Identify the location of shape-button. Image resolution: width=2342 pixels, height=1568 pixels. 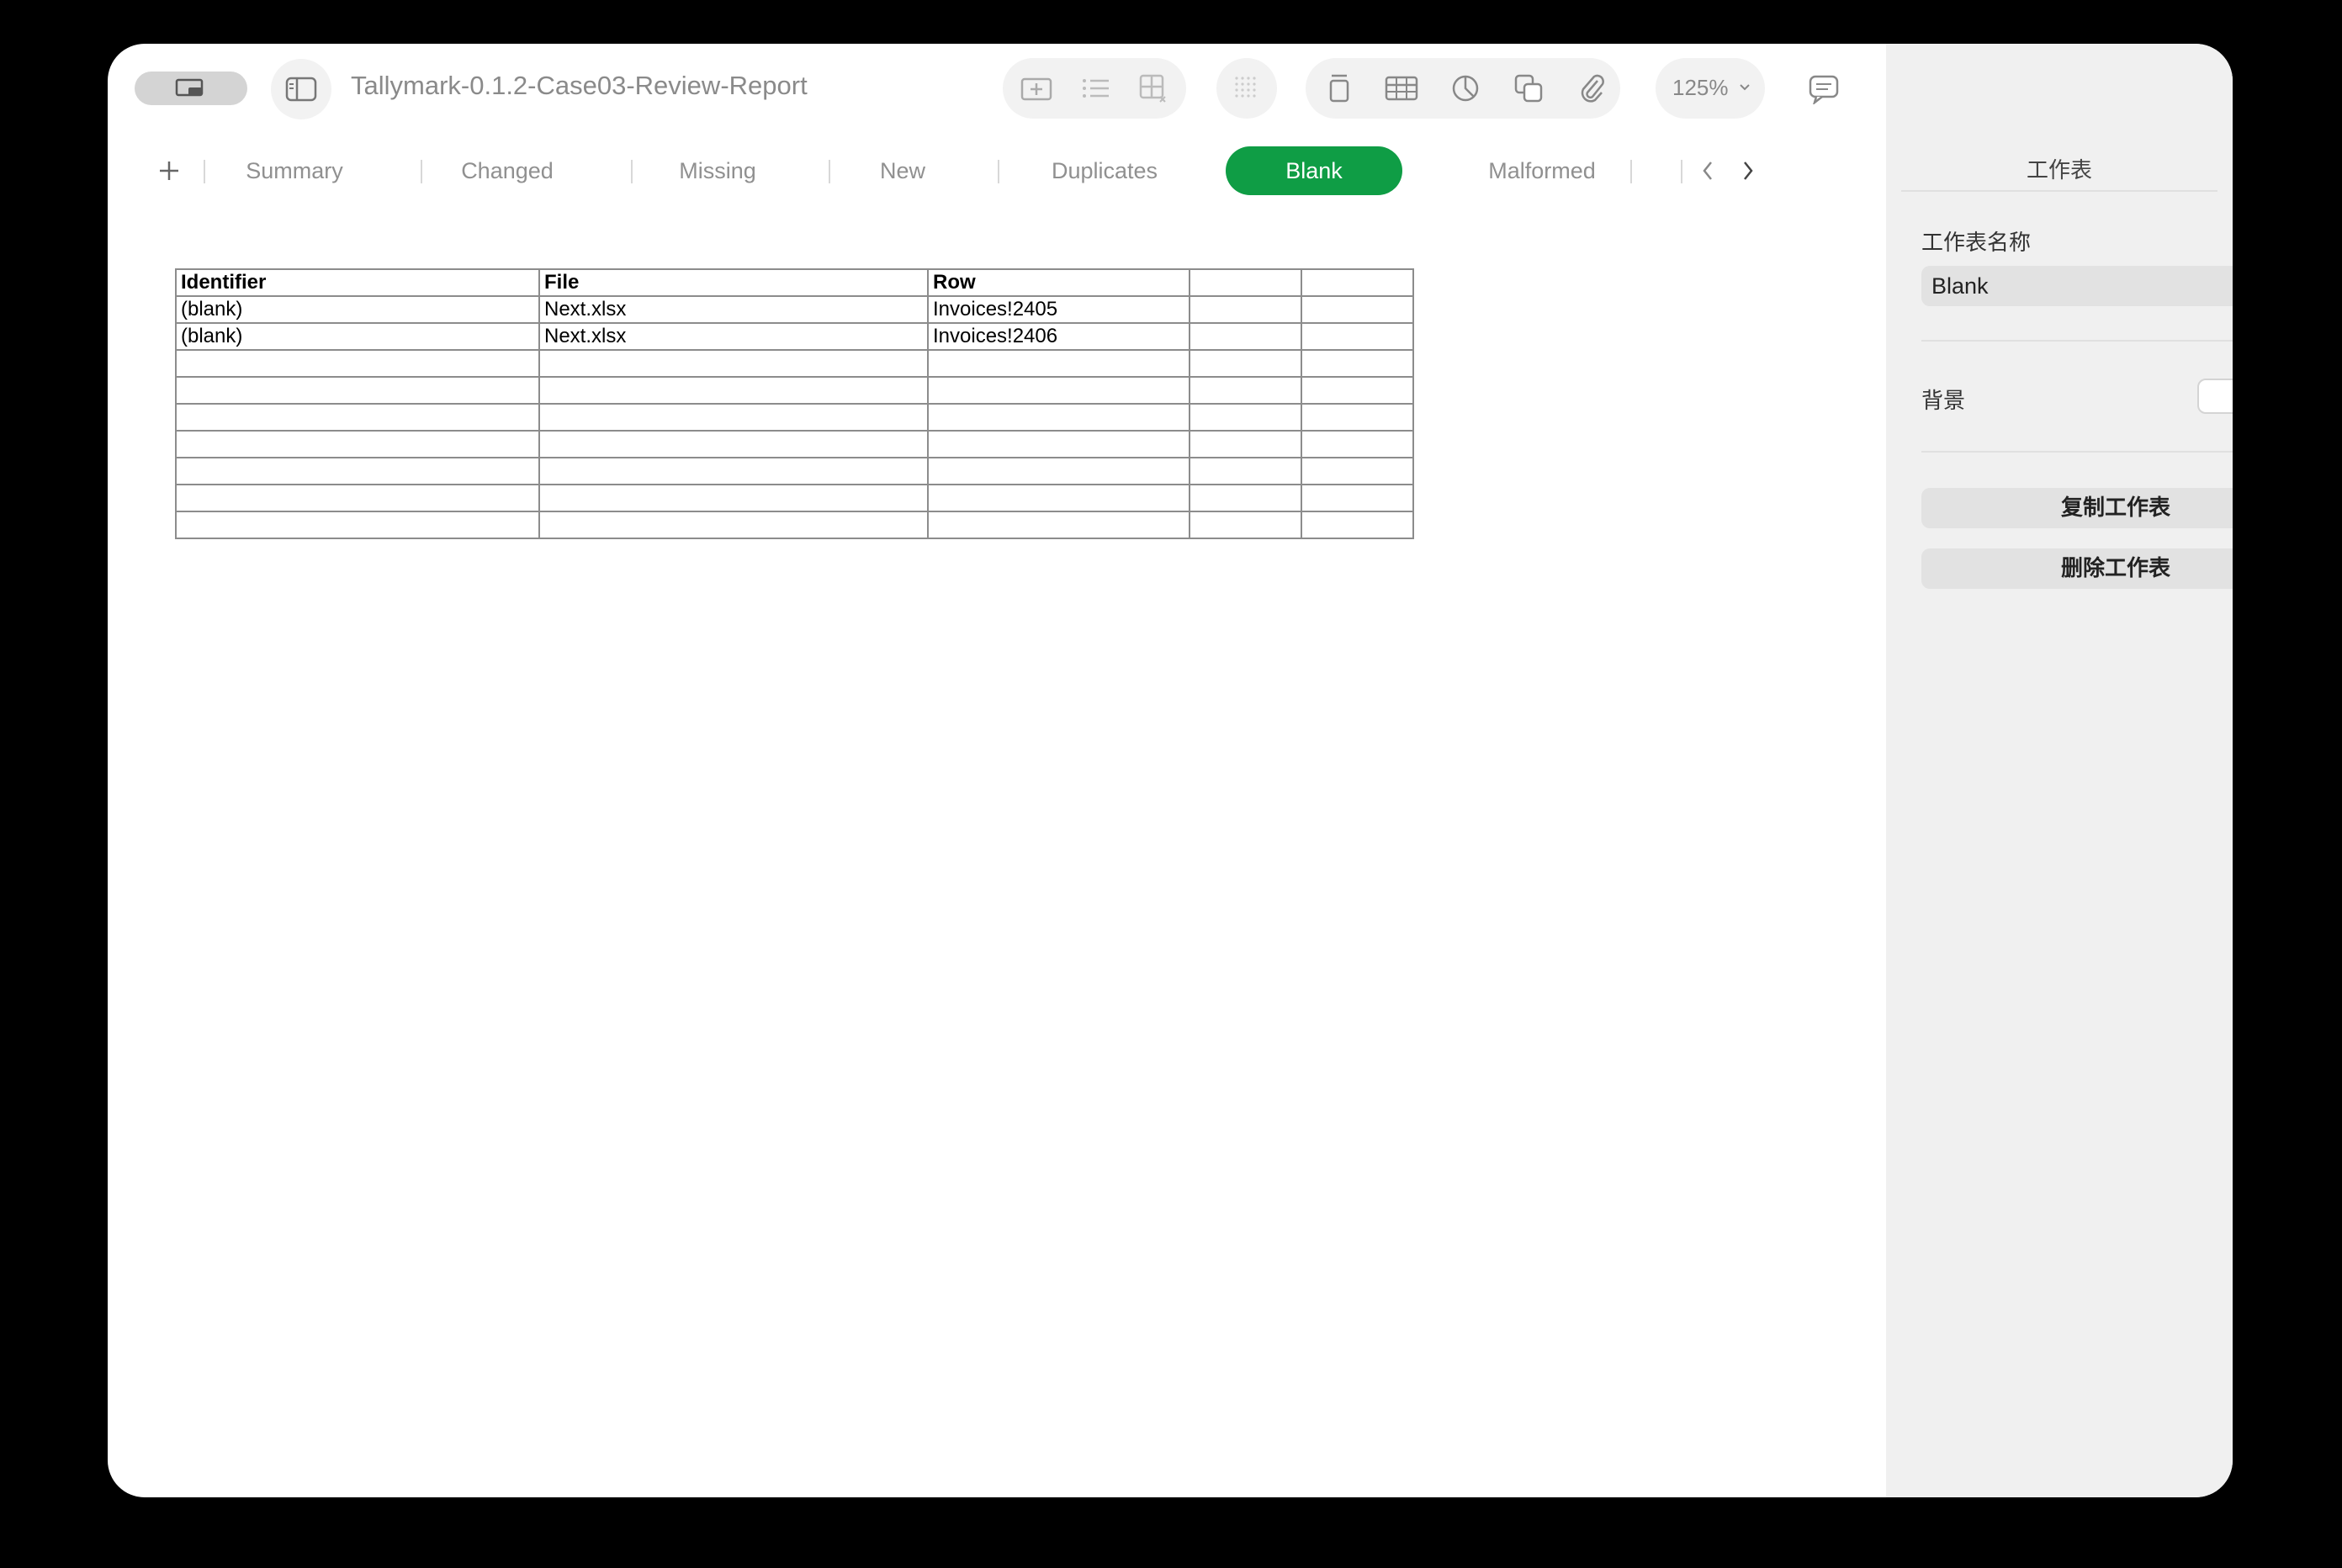
(1529, 88).